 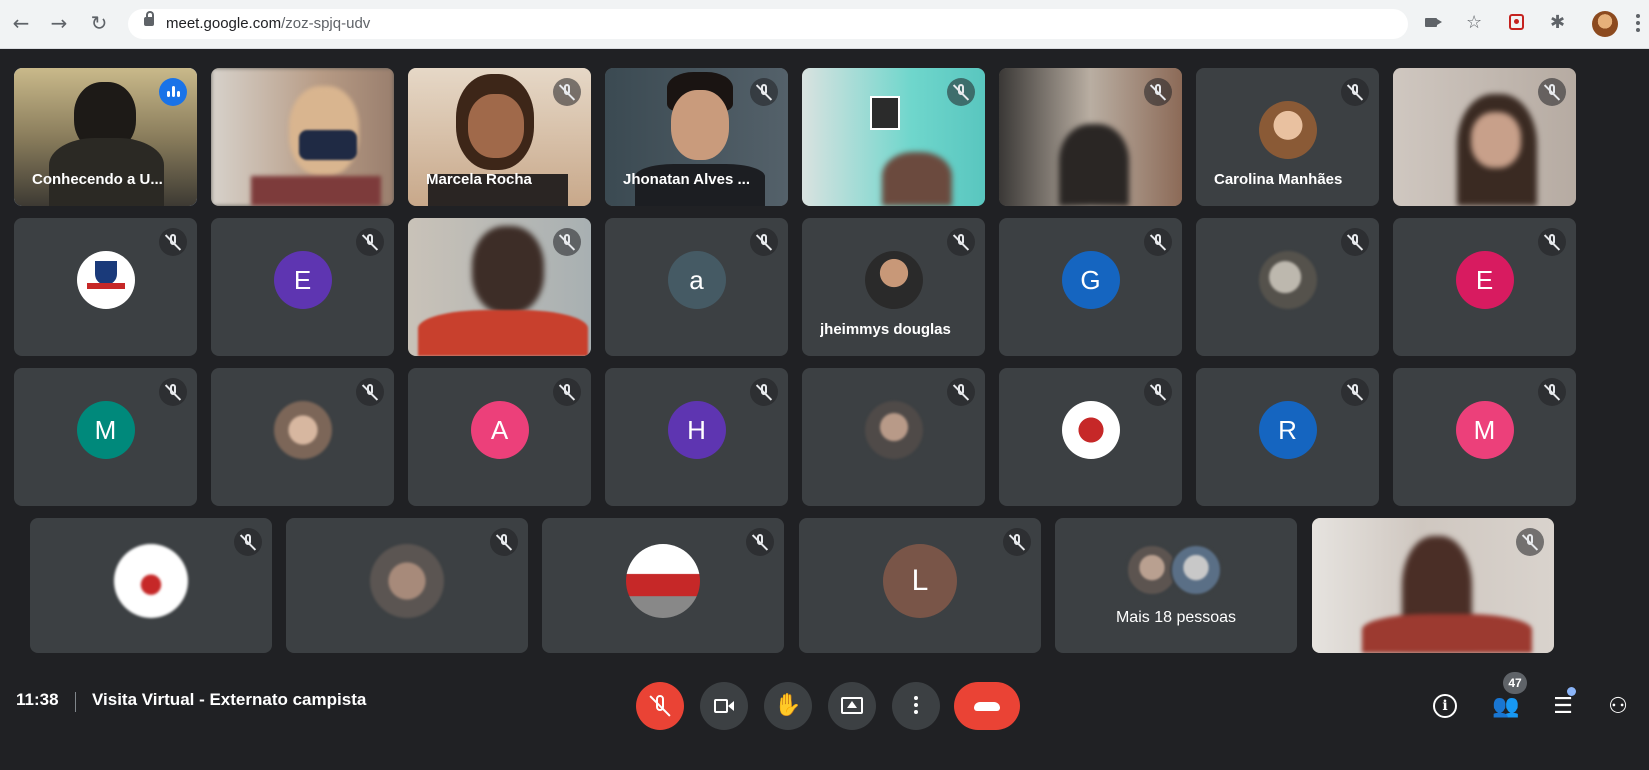 I want to click on url-text: meet.google.com/zoz-spjq-udv, so click(x=268, y=23).